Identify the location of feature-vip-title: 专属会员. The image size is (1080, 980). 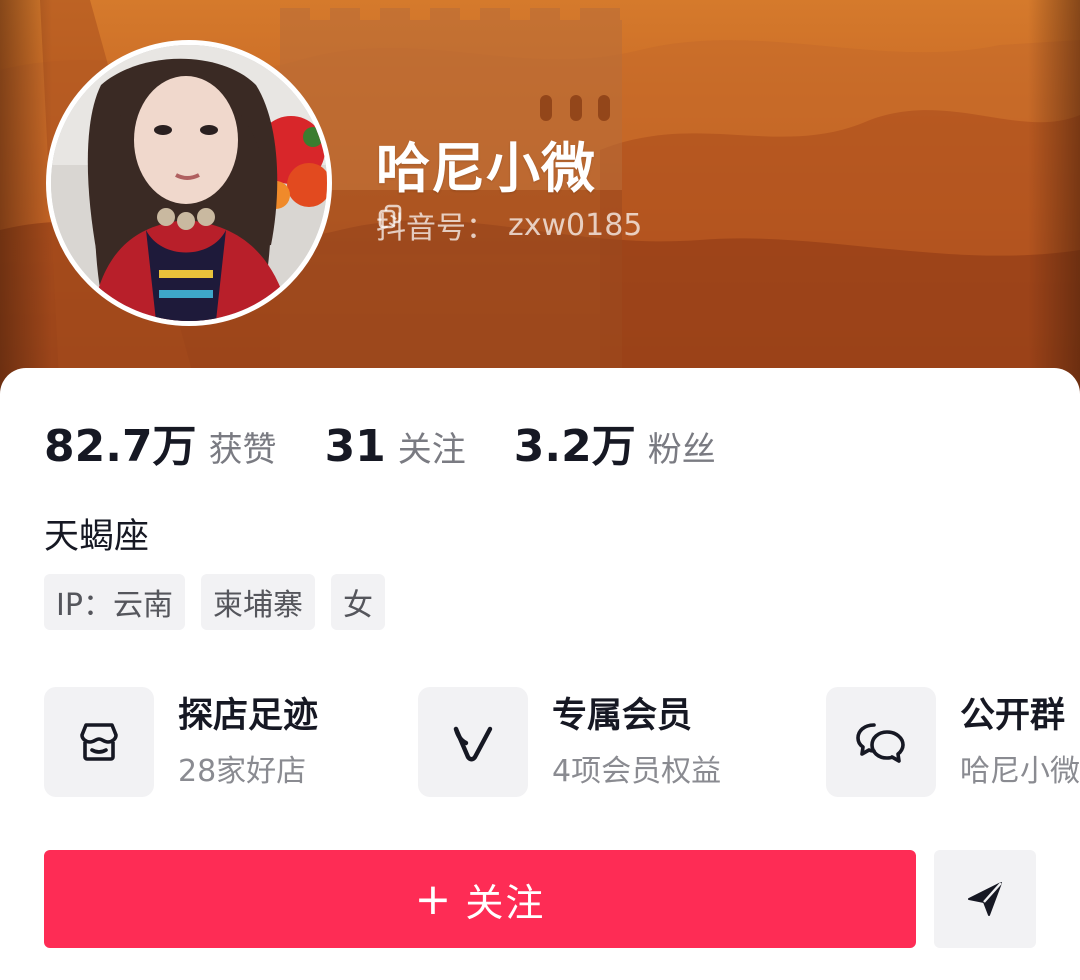
(622, 716).